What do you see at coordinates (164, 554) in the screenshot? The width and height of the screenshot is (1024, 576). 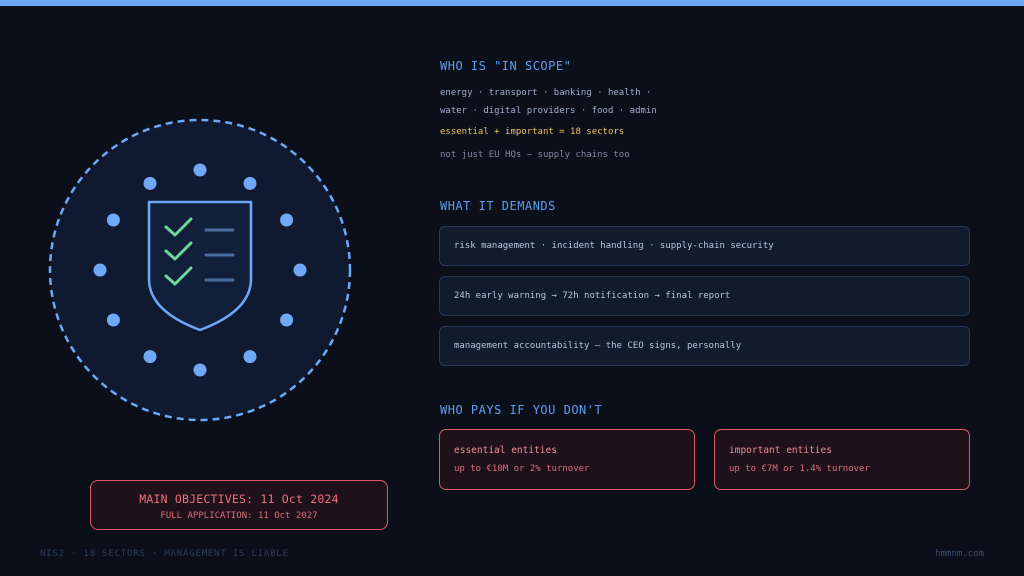 I see `footer-tagline: NIS2 · 18 SECTORS · MANAGEMENT IS LIABLE` at bounding box center [164, 554].